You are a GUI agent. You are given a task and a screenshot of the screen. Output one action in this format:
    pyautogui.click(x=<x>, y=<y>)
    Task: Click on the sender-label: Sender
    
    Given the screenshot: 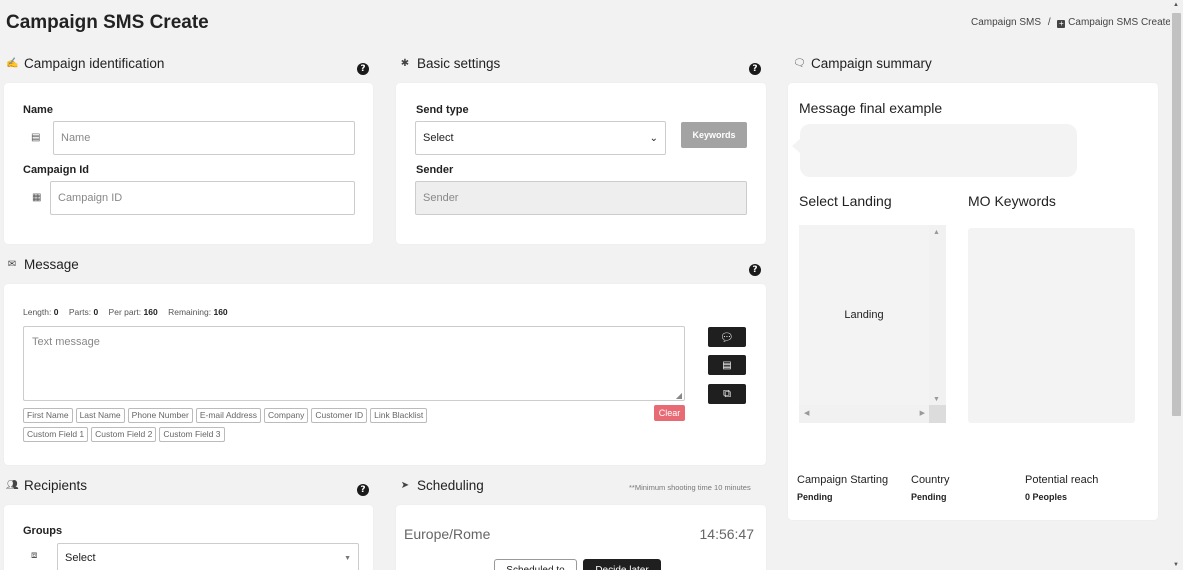 What is the action you would take?
    pyautogui.click(x=435, y=170)
    